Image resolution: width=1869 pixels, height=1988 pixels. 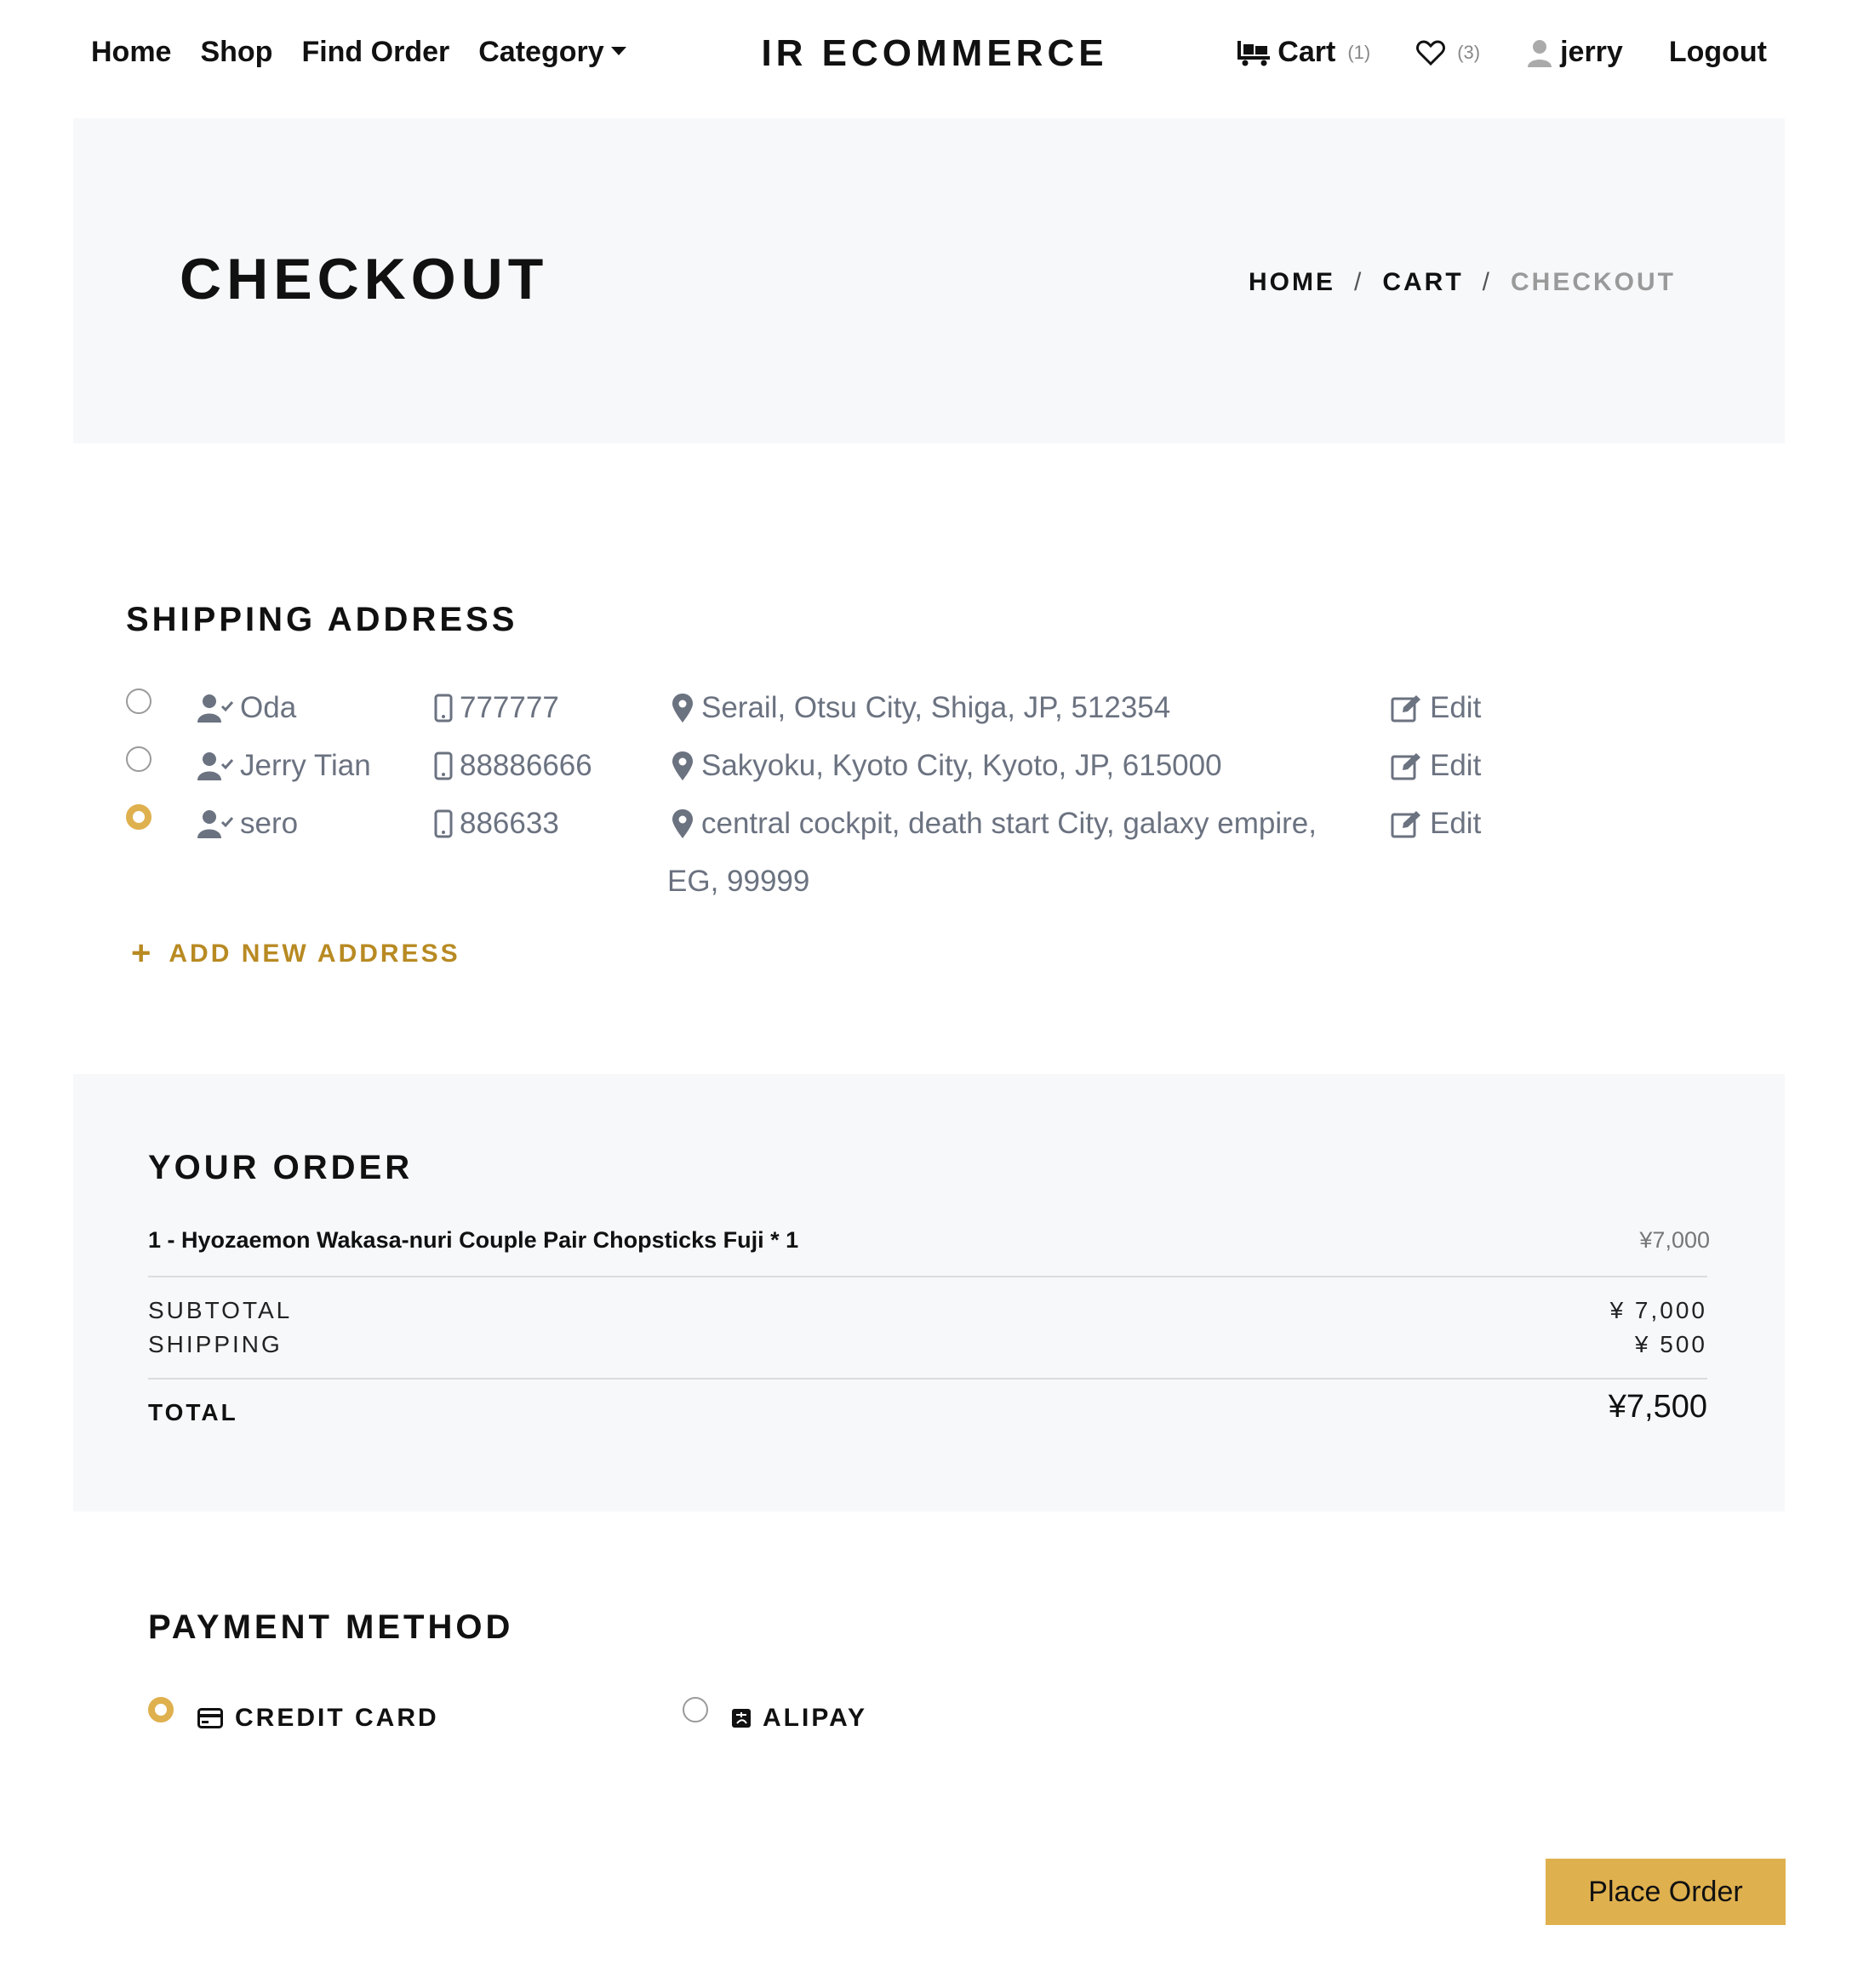 I want to click on address-text: Sakyoku, Kyoto City, Kyoto, JP, 615000, so click(x=961, y=765).